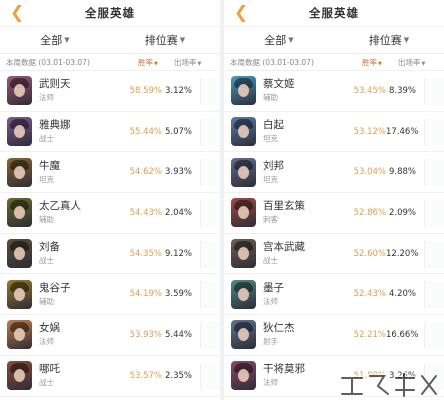  What do you see at coordinates (110, 213) in the screenshot?
I see `hero-row: 太乙真人 辅助 54.43% 2.04%` at bounding box center [110, 213].